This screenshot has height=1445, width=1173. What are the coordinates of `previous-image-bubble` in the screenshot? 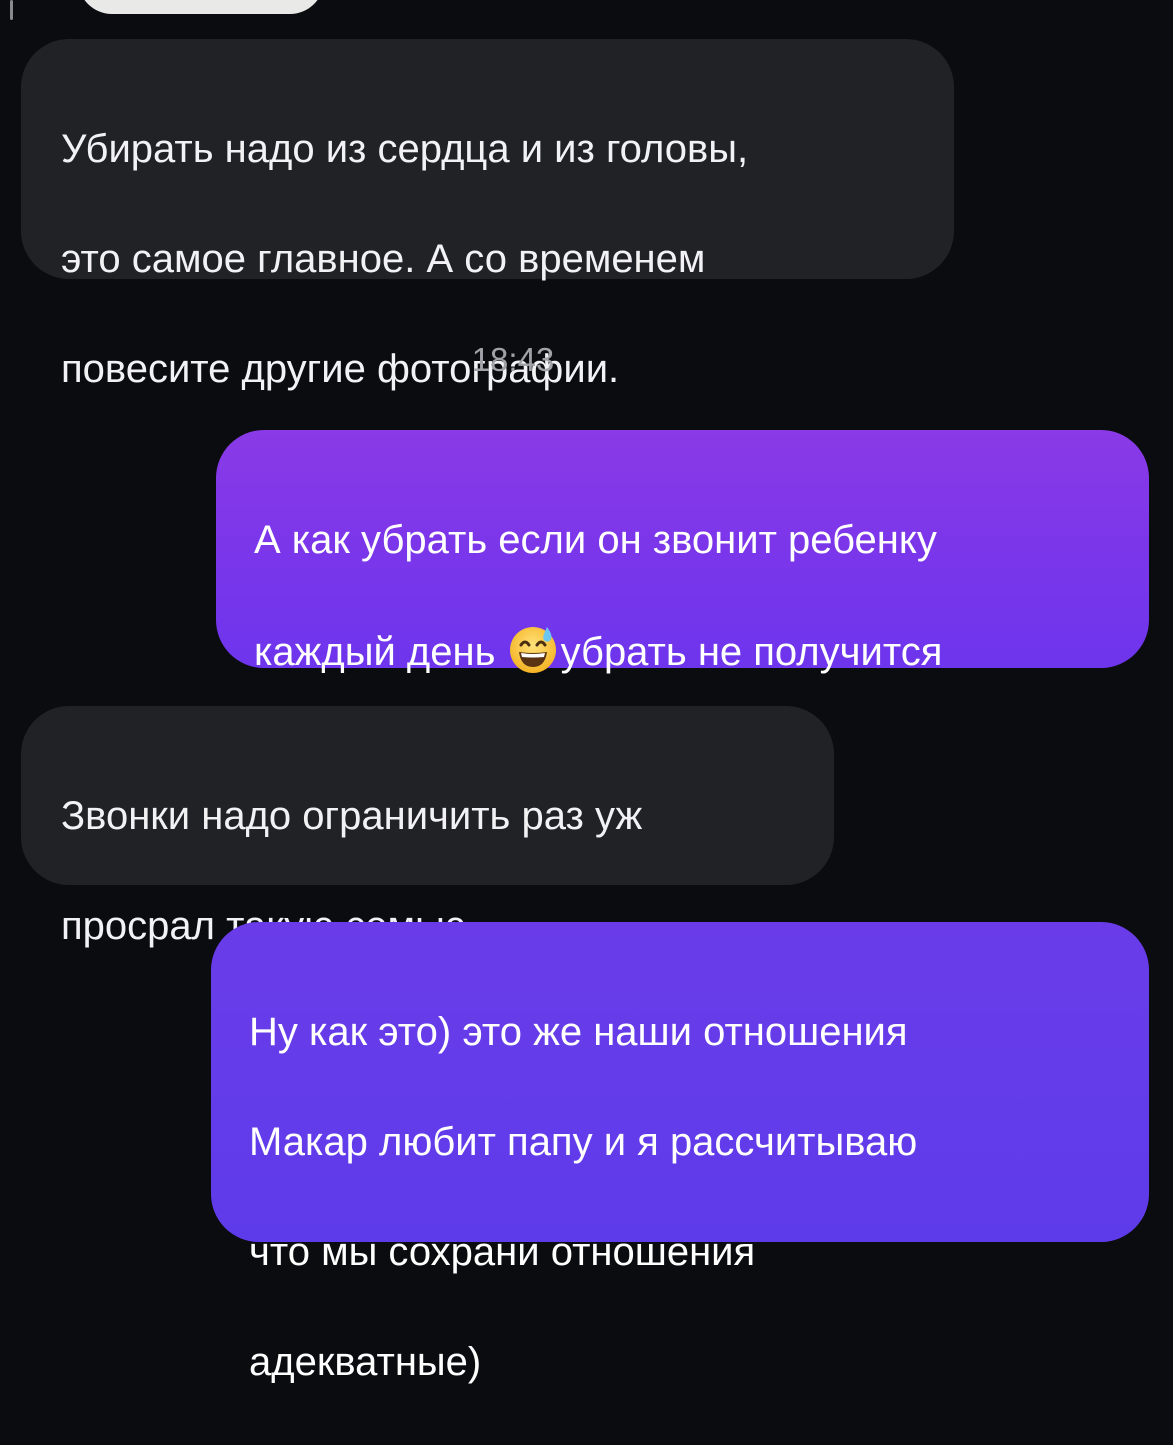 It's located at (201, 7).